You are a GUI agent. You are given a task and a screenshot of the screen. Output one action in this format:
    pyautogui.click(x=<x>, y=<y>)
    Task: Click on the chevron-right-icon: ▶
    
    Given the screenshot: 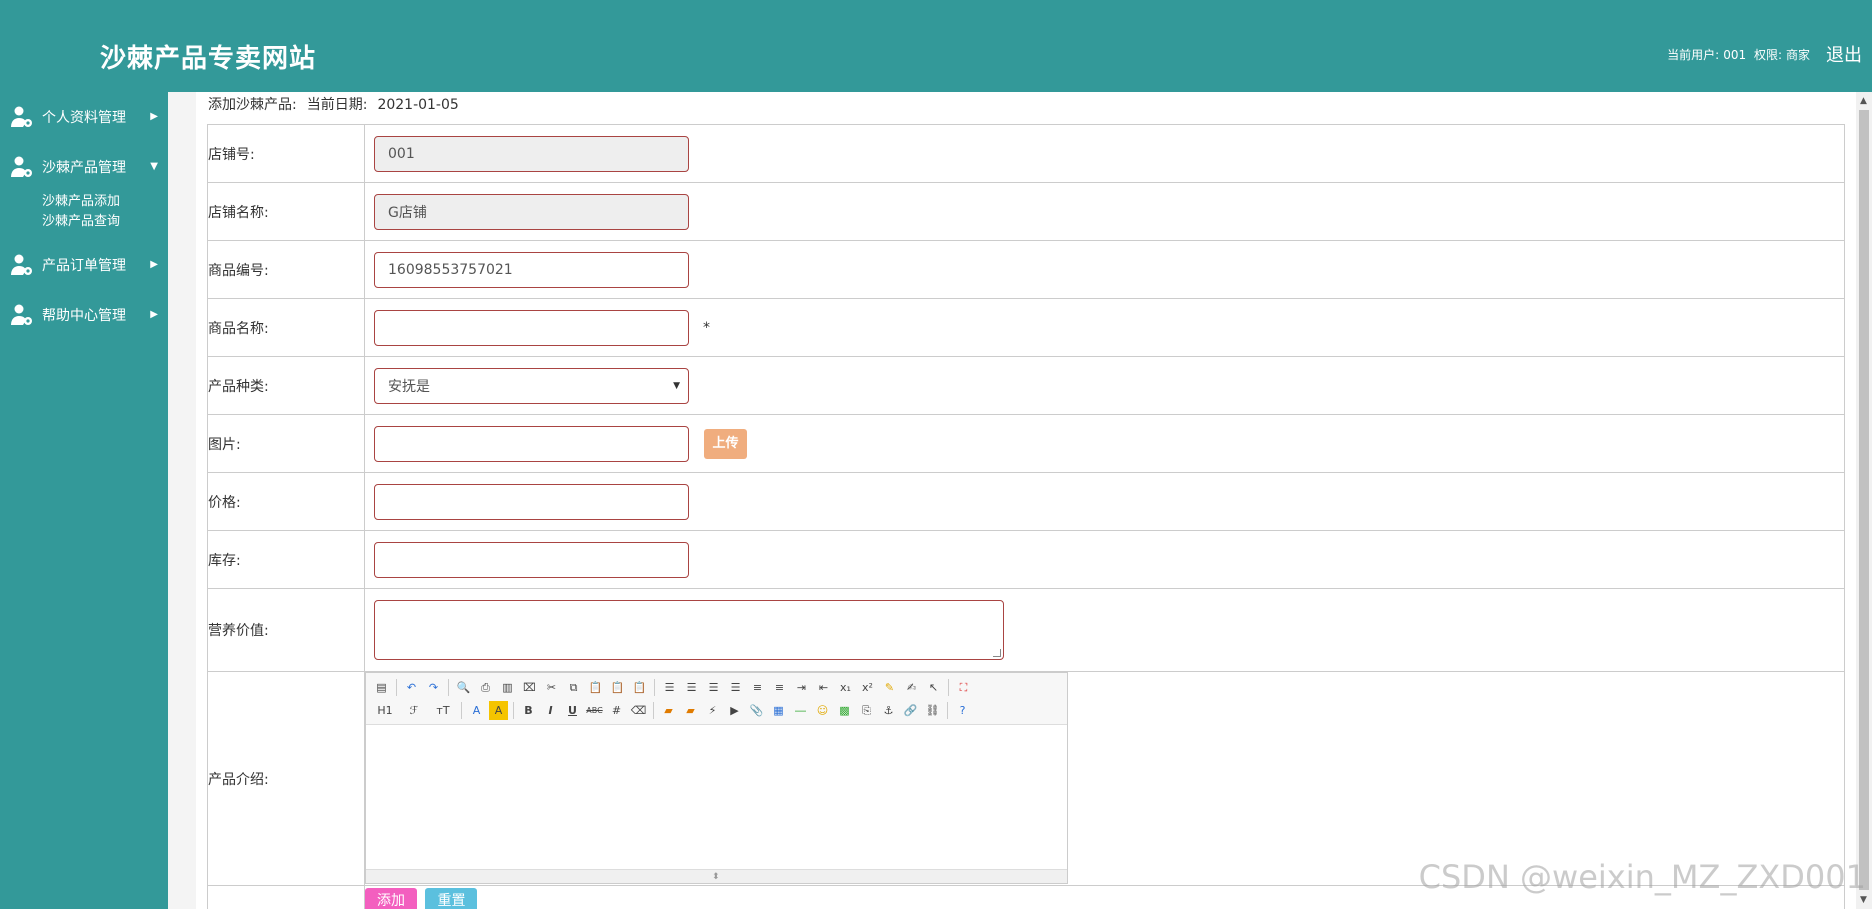 What is the action you would take?
    pyautogui.click(x=154, y=314)
    